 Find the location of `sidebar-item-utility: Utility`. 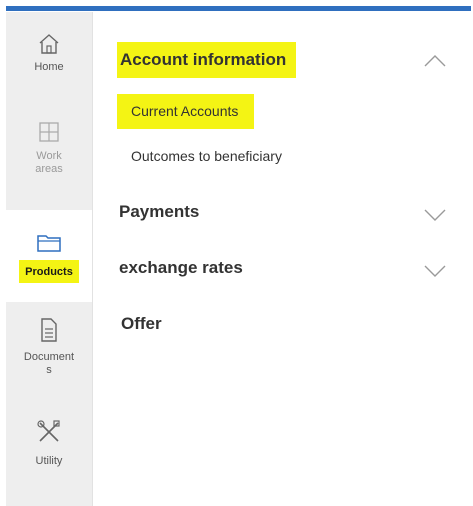

sidebar-item-utility: Utility is located at coordinates (49, 443).